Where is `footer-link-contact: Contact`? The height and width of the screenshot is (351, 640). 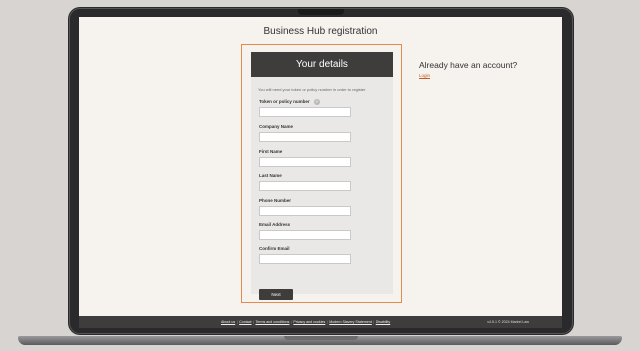
footer-link-contact: Contact is located at coordinates (245, 322).